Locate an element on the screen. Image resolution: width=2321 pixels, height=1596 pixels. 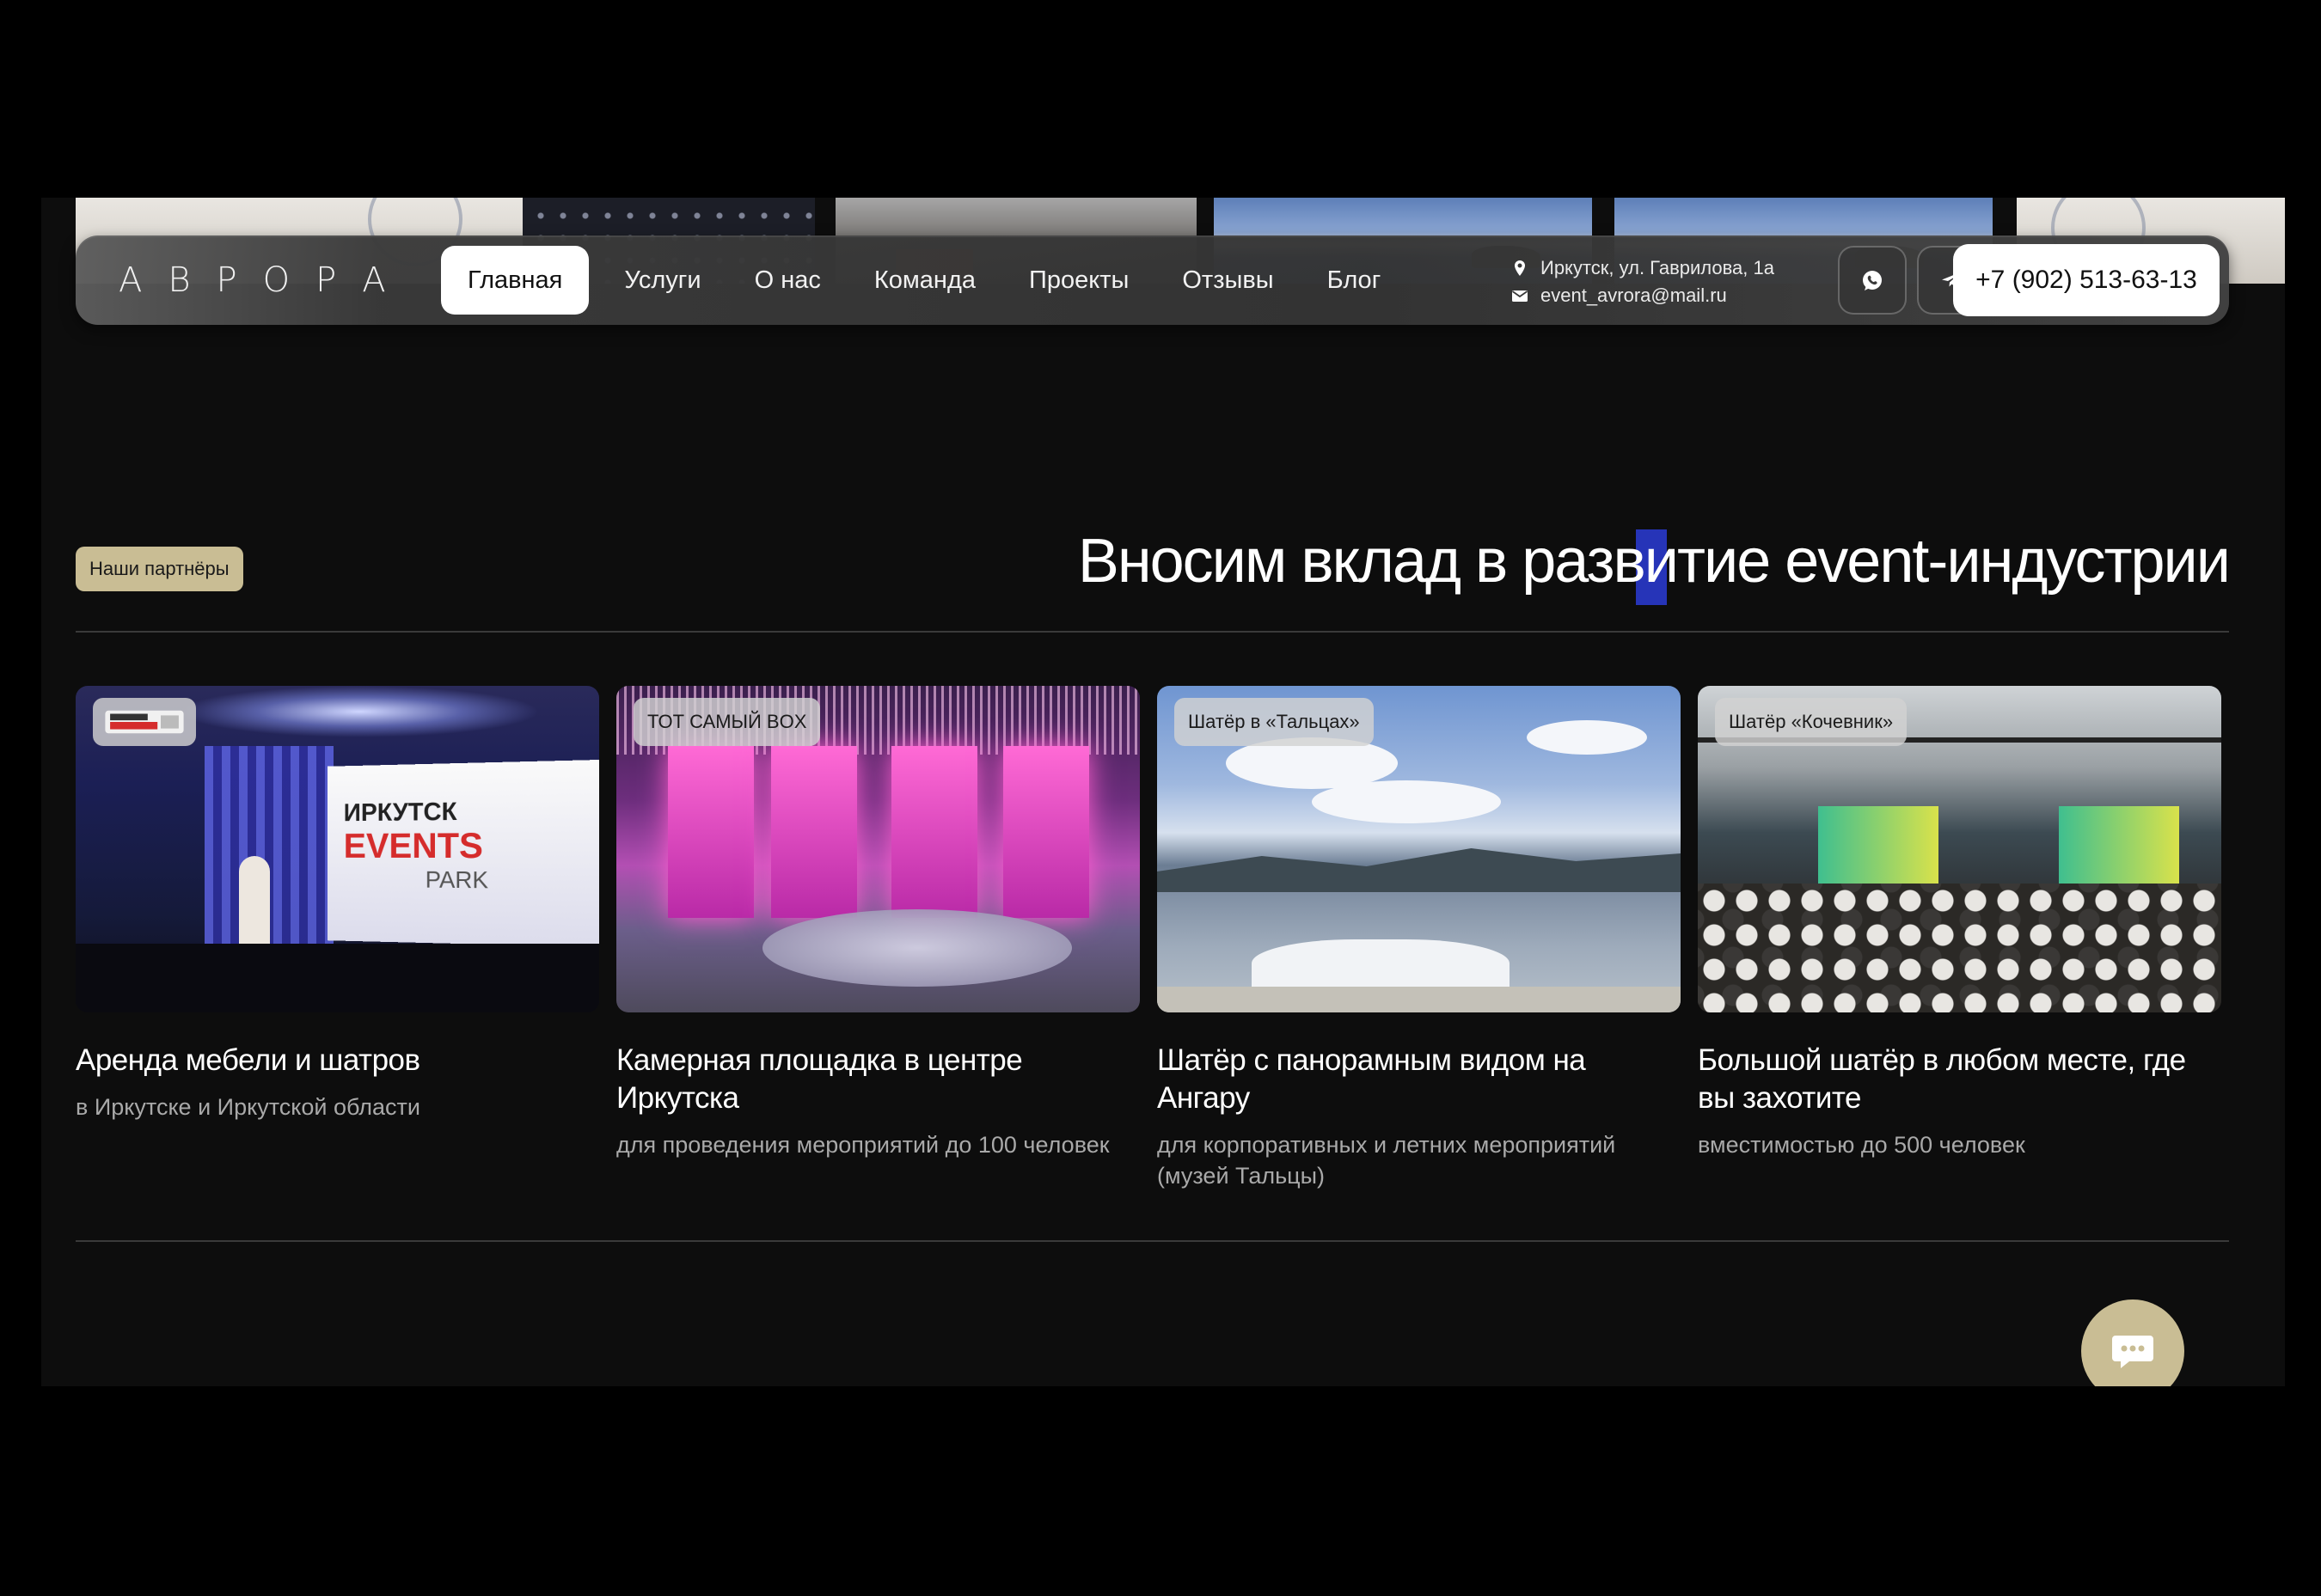
events-park-screen: ИРКУТСК EVENTS PARK is located at coordinates (463, 853).